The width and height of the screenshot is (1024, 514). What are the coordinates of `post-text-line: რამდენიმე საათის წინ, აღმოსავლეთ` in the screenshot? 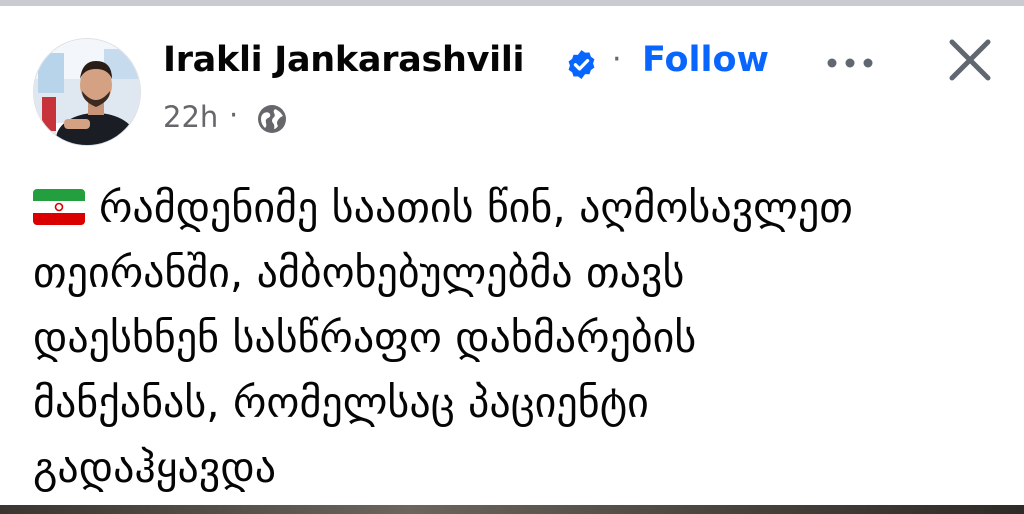 It's located at (513, 207).